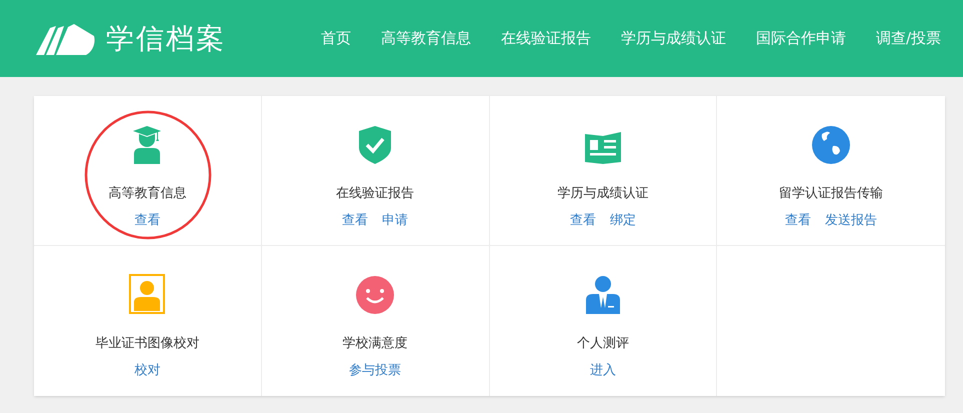  I want to click on nav-link: 首页, so click(335, 38).